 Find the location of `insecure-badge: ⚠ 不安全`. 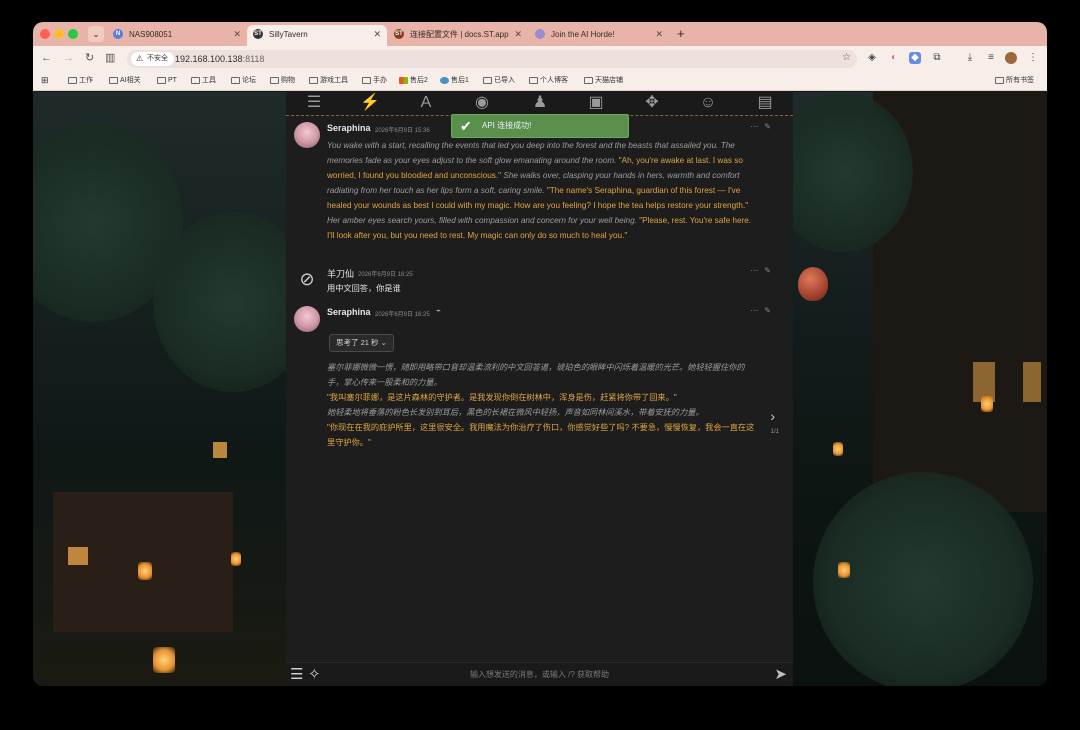

insecure-badge: ⚠ 不安全 is located at coordinates (152, 59).